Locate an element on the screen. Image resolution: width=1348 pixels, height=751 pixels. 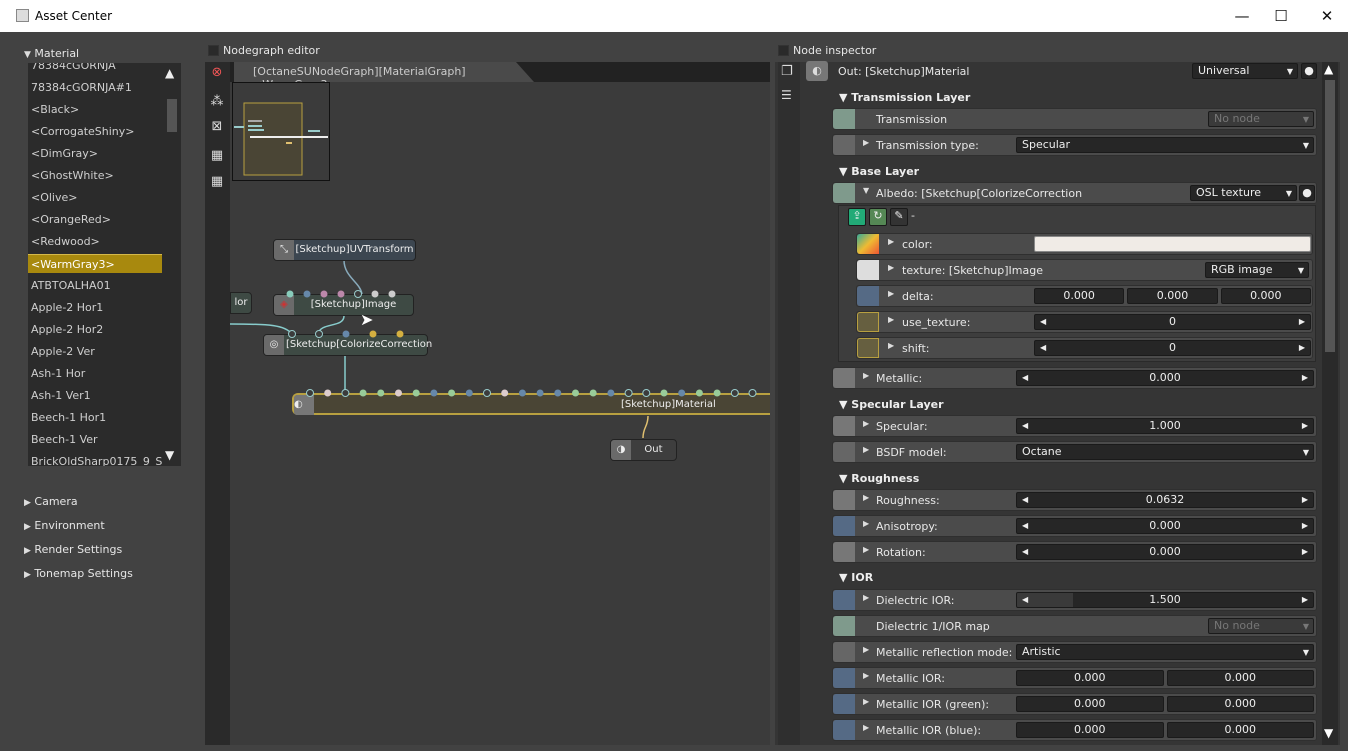
grid-icon: ▦ is located at coordinates (217, 182).